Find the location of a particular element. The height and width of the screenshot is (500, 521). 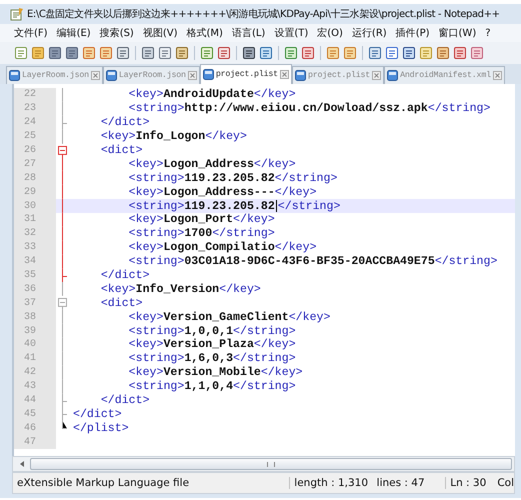

code-line: <key>Version_Mobile</key> is located at coordinates (215, 373).